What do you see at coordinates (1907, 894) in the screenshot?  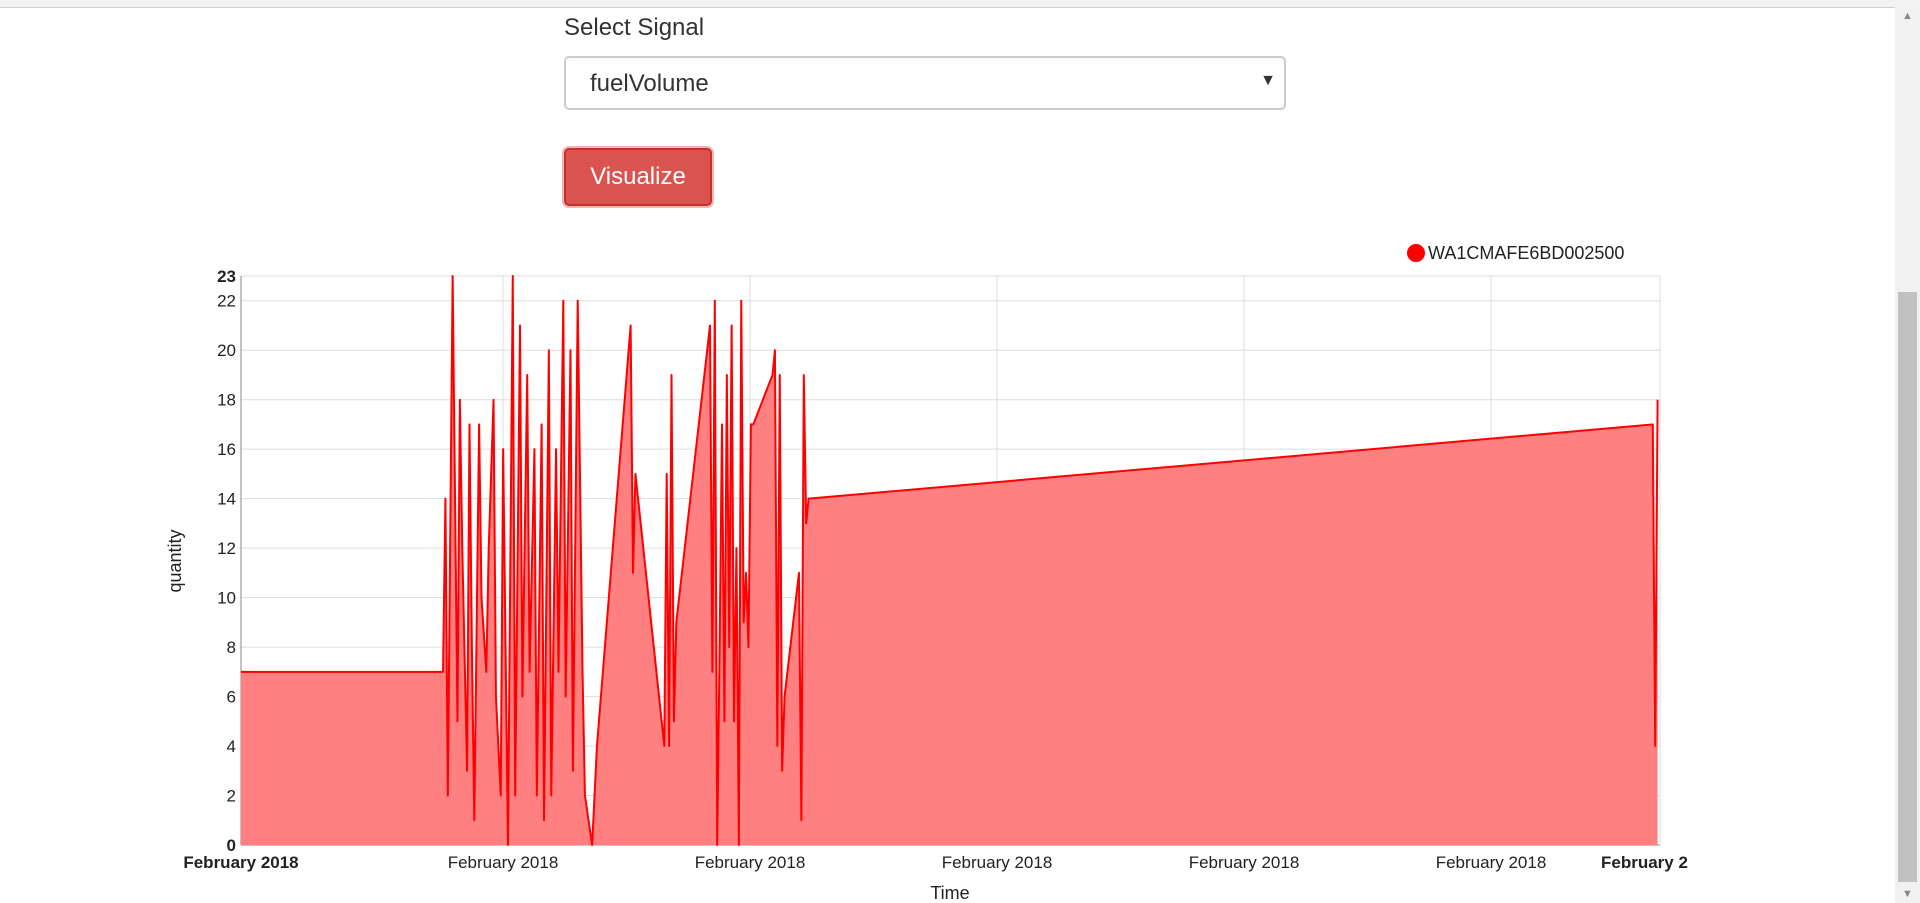 I see `scroll-down-arrow-icon: ▼` at bounding box center [1907, 894].